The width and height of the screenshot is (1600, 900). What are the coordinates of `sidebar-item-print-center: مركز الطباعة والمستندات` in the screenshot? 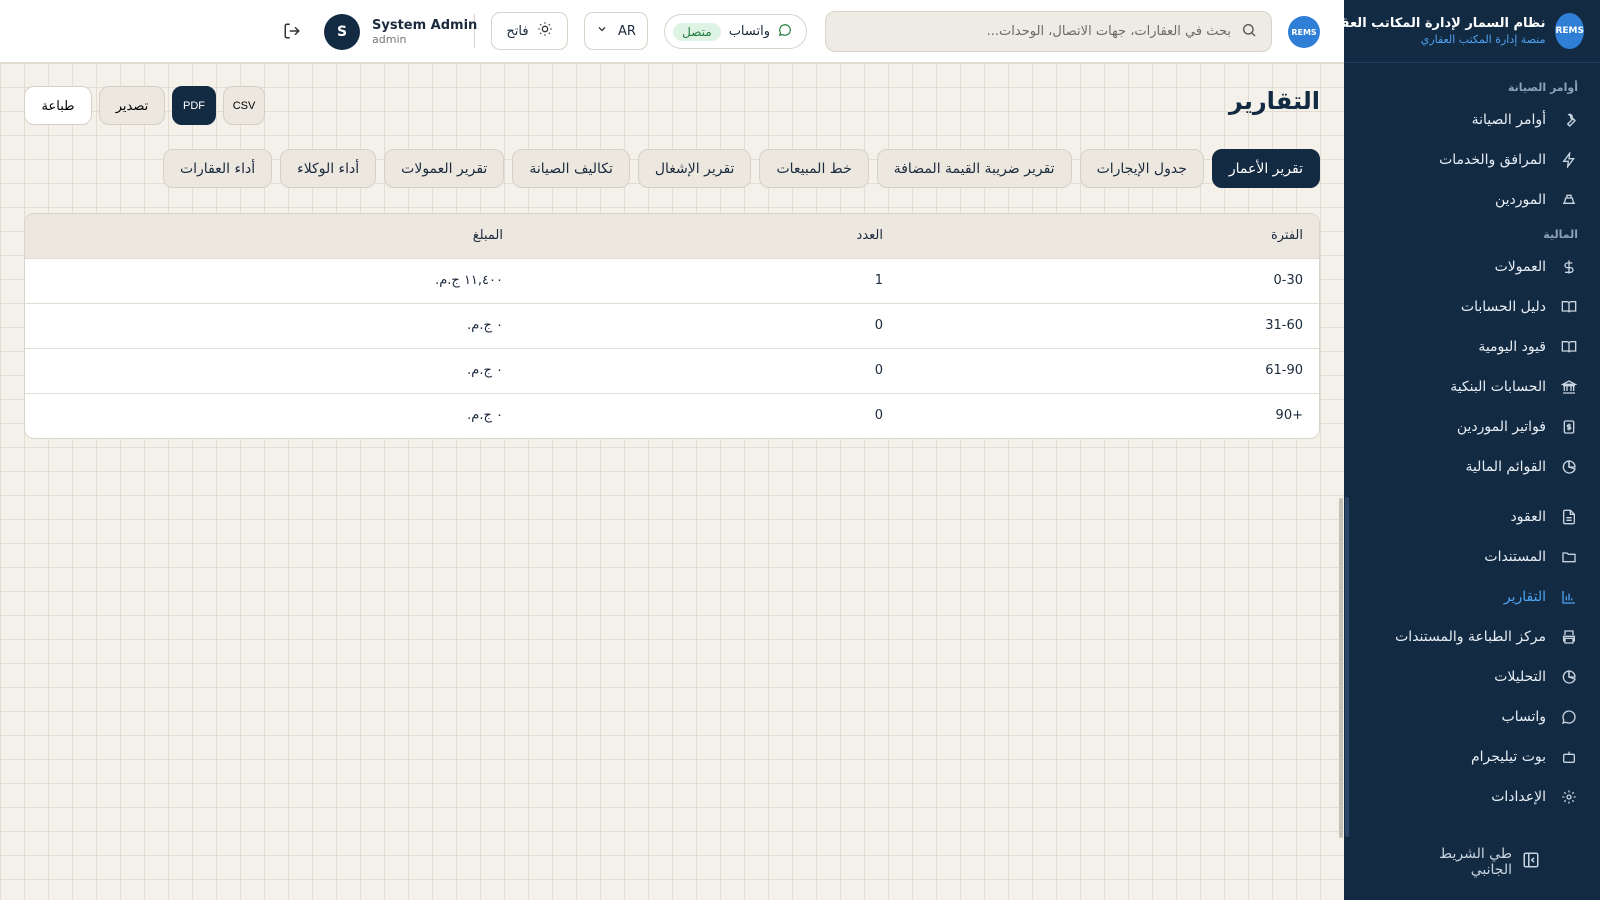 It's located at (1472, 637).